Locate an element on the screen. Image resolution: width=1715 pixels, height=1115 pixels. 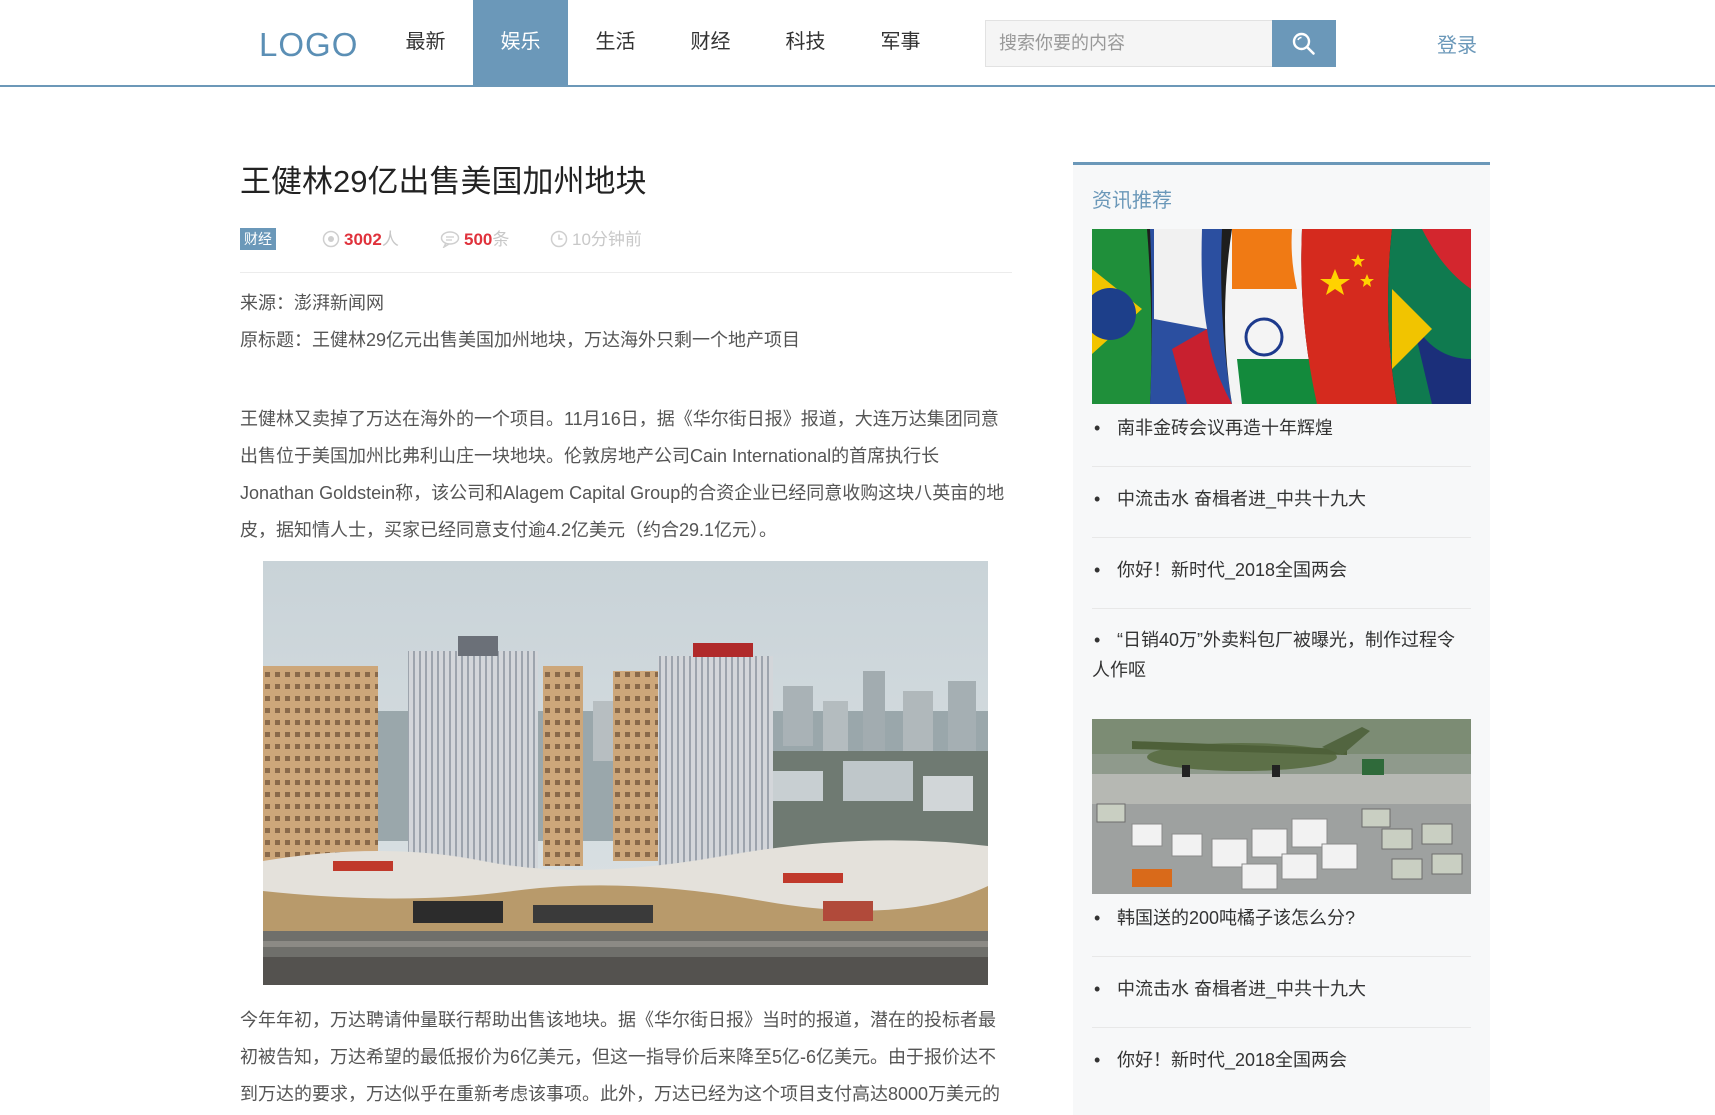
search-button is located at coordinates (1304, 43).